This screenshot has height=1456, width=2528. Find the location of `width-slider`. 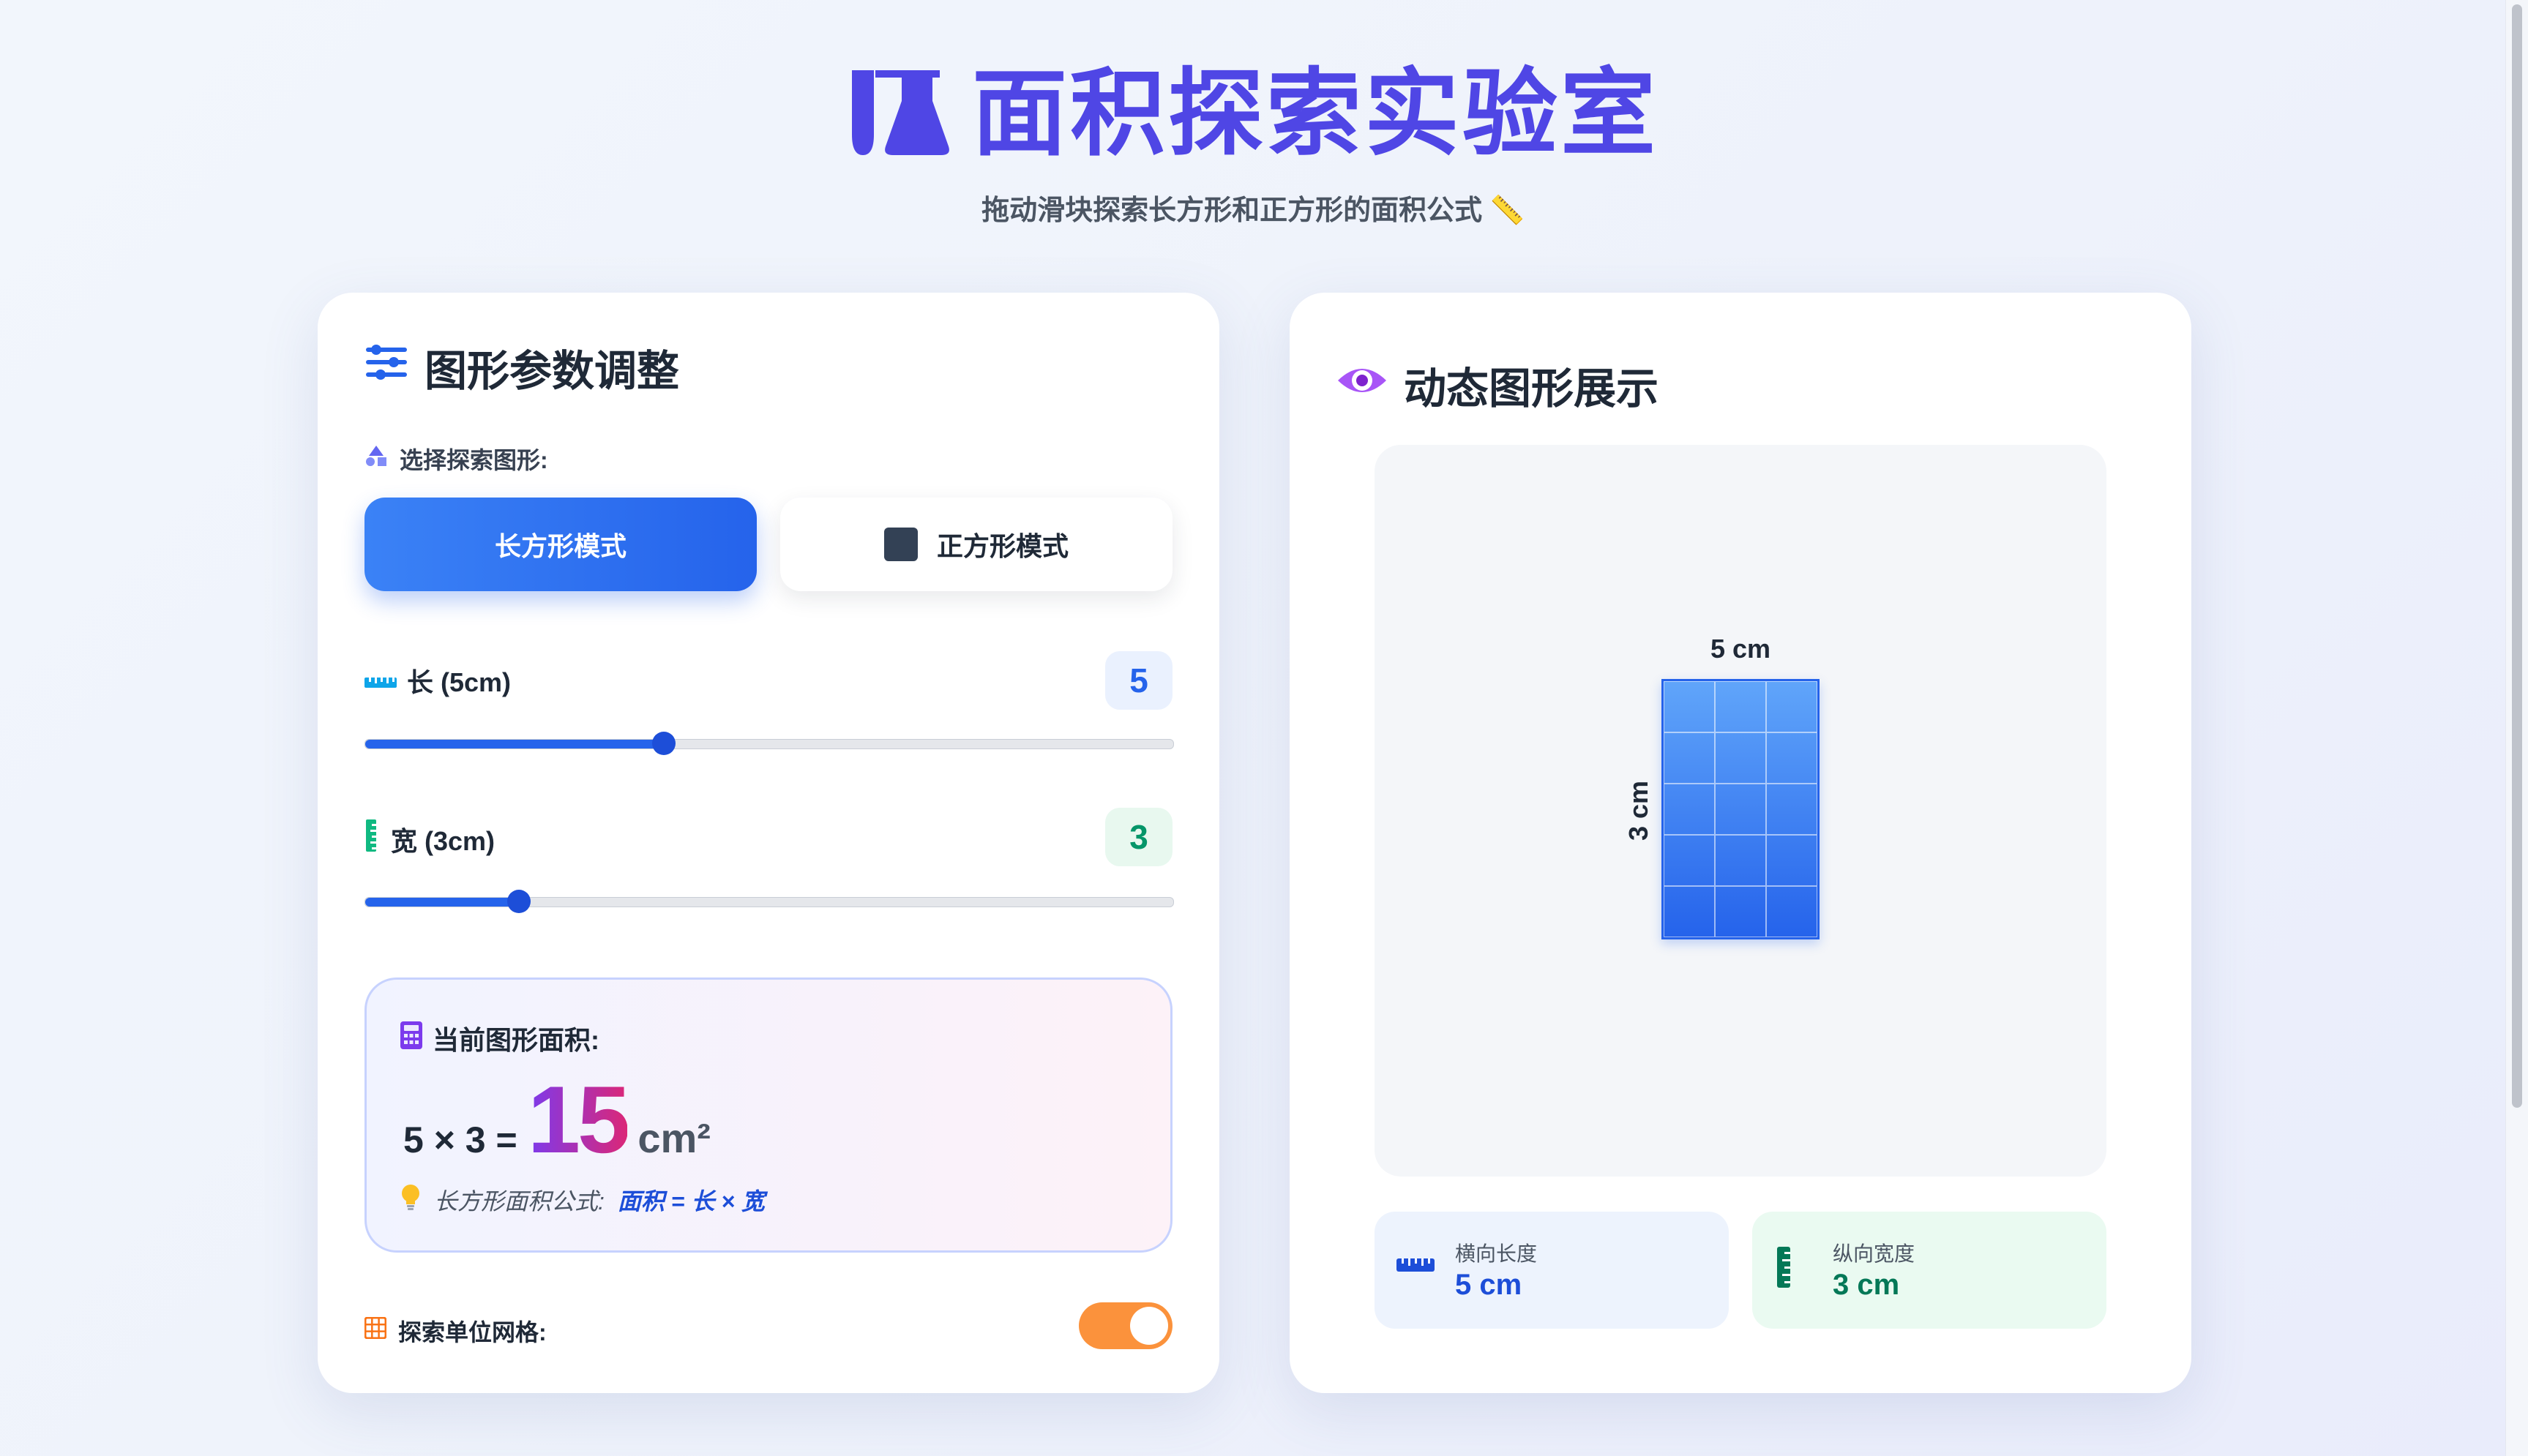

width-slider is located at coordinates (769, 902).